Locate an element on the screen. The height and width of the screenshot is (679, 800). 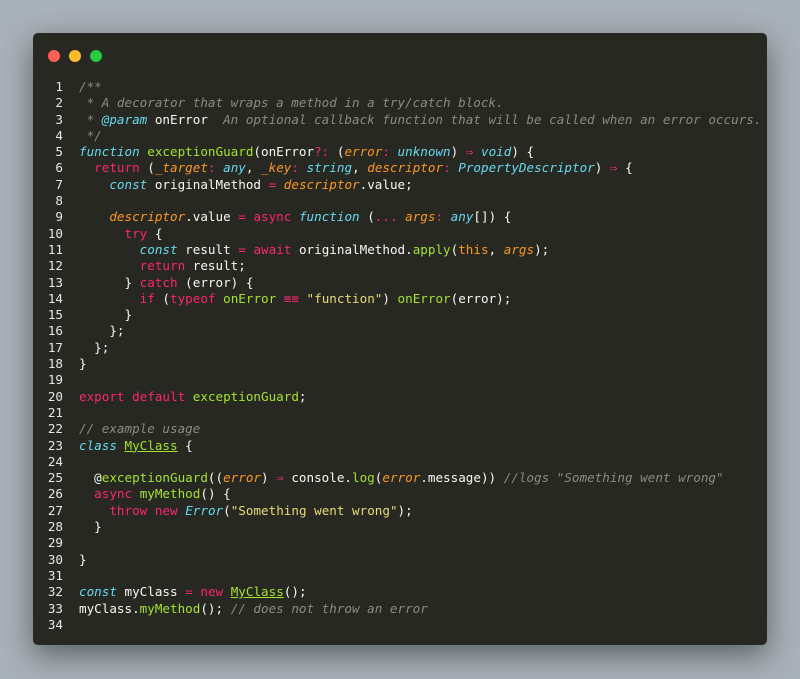
code-token: (error) { is located at coordinates (215, 282).